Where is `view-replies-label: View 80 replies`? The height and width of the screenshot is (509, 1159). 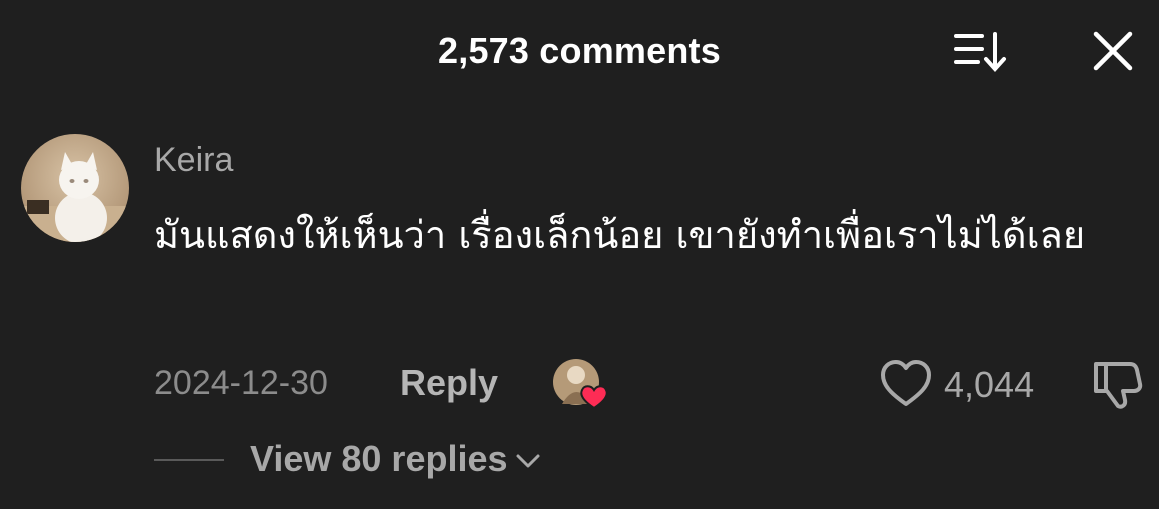
view-replies-label: View 80 replies is located at coordinates (379, 458).